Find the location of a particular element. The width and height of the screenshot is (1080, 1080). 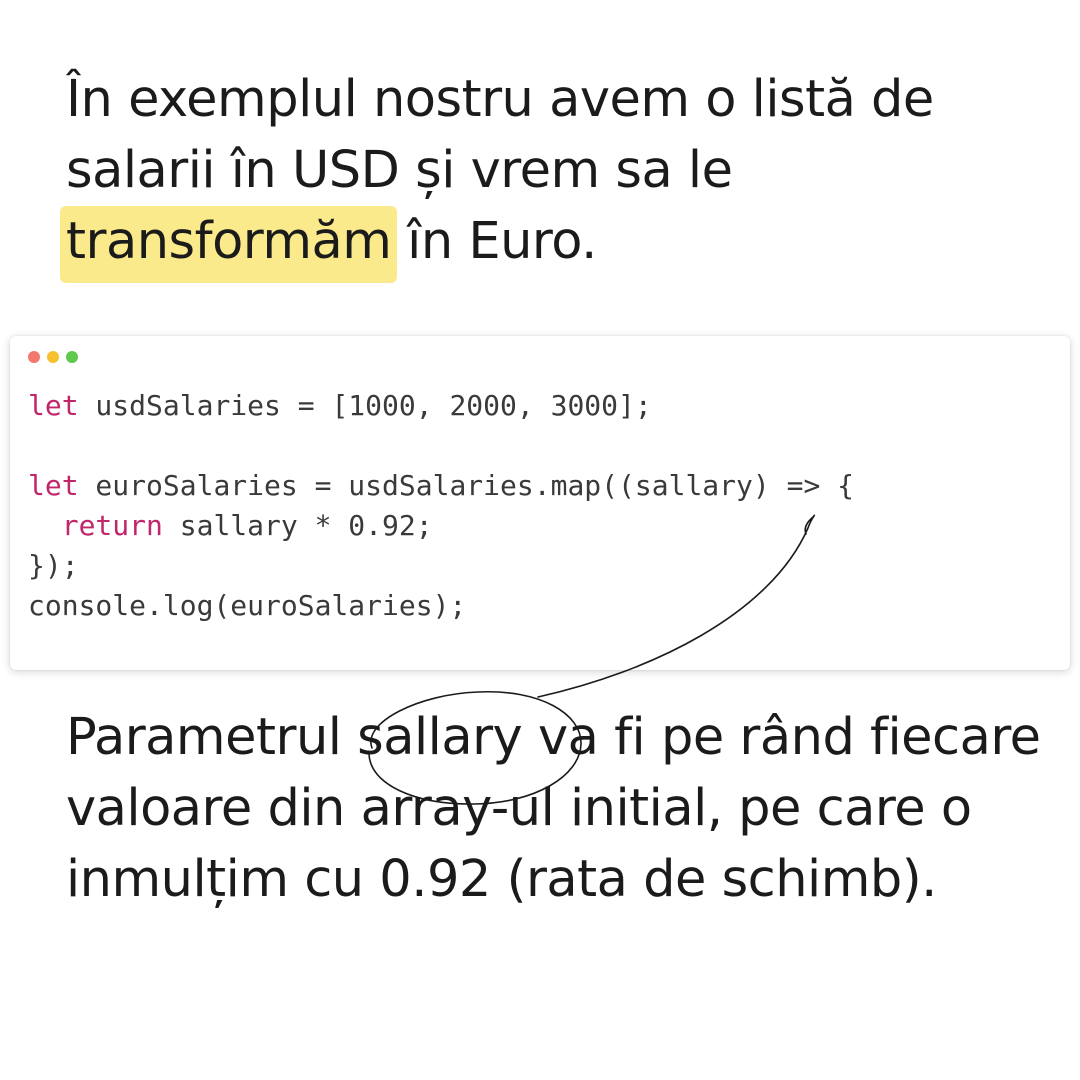

circled-word: sallary is located at coordinates (440, 737).